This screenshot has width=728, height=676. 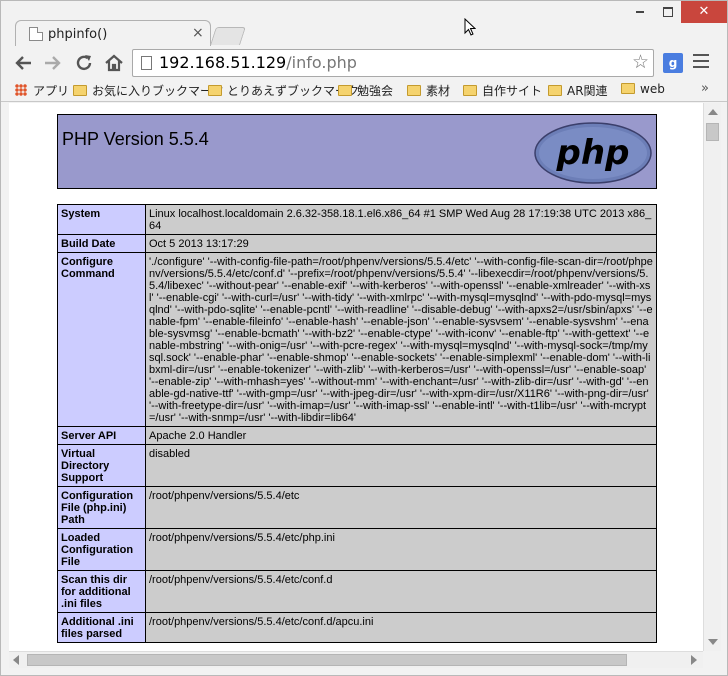 What do you see at coordinates (401, 435) in the screenshot?
I see `row-value: Apache 2.0 Handler` at bounding box center [401, 435].